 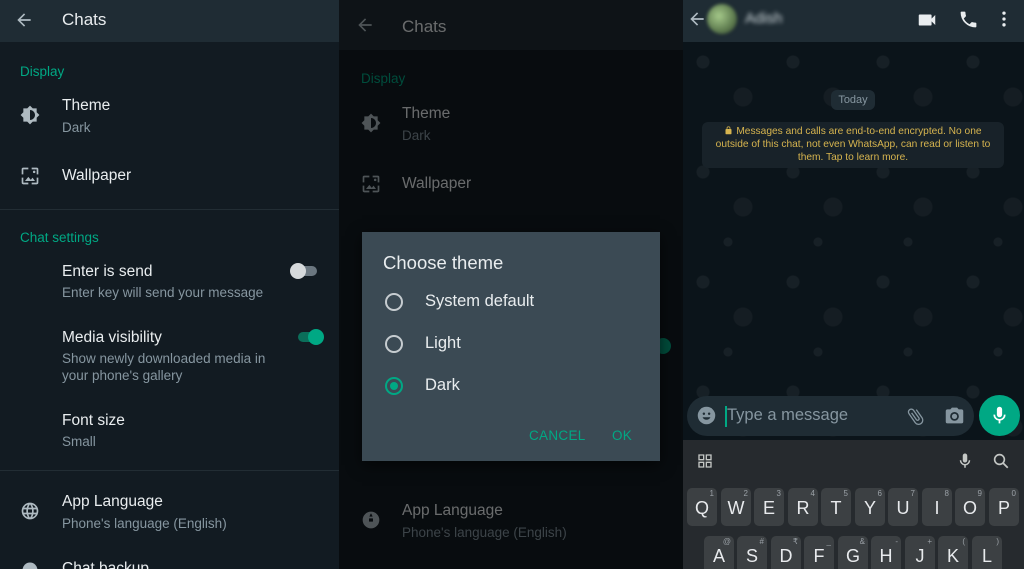 I want to click on camera-icon, so click(x=954, y=415).